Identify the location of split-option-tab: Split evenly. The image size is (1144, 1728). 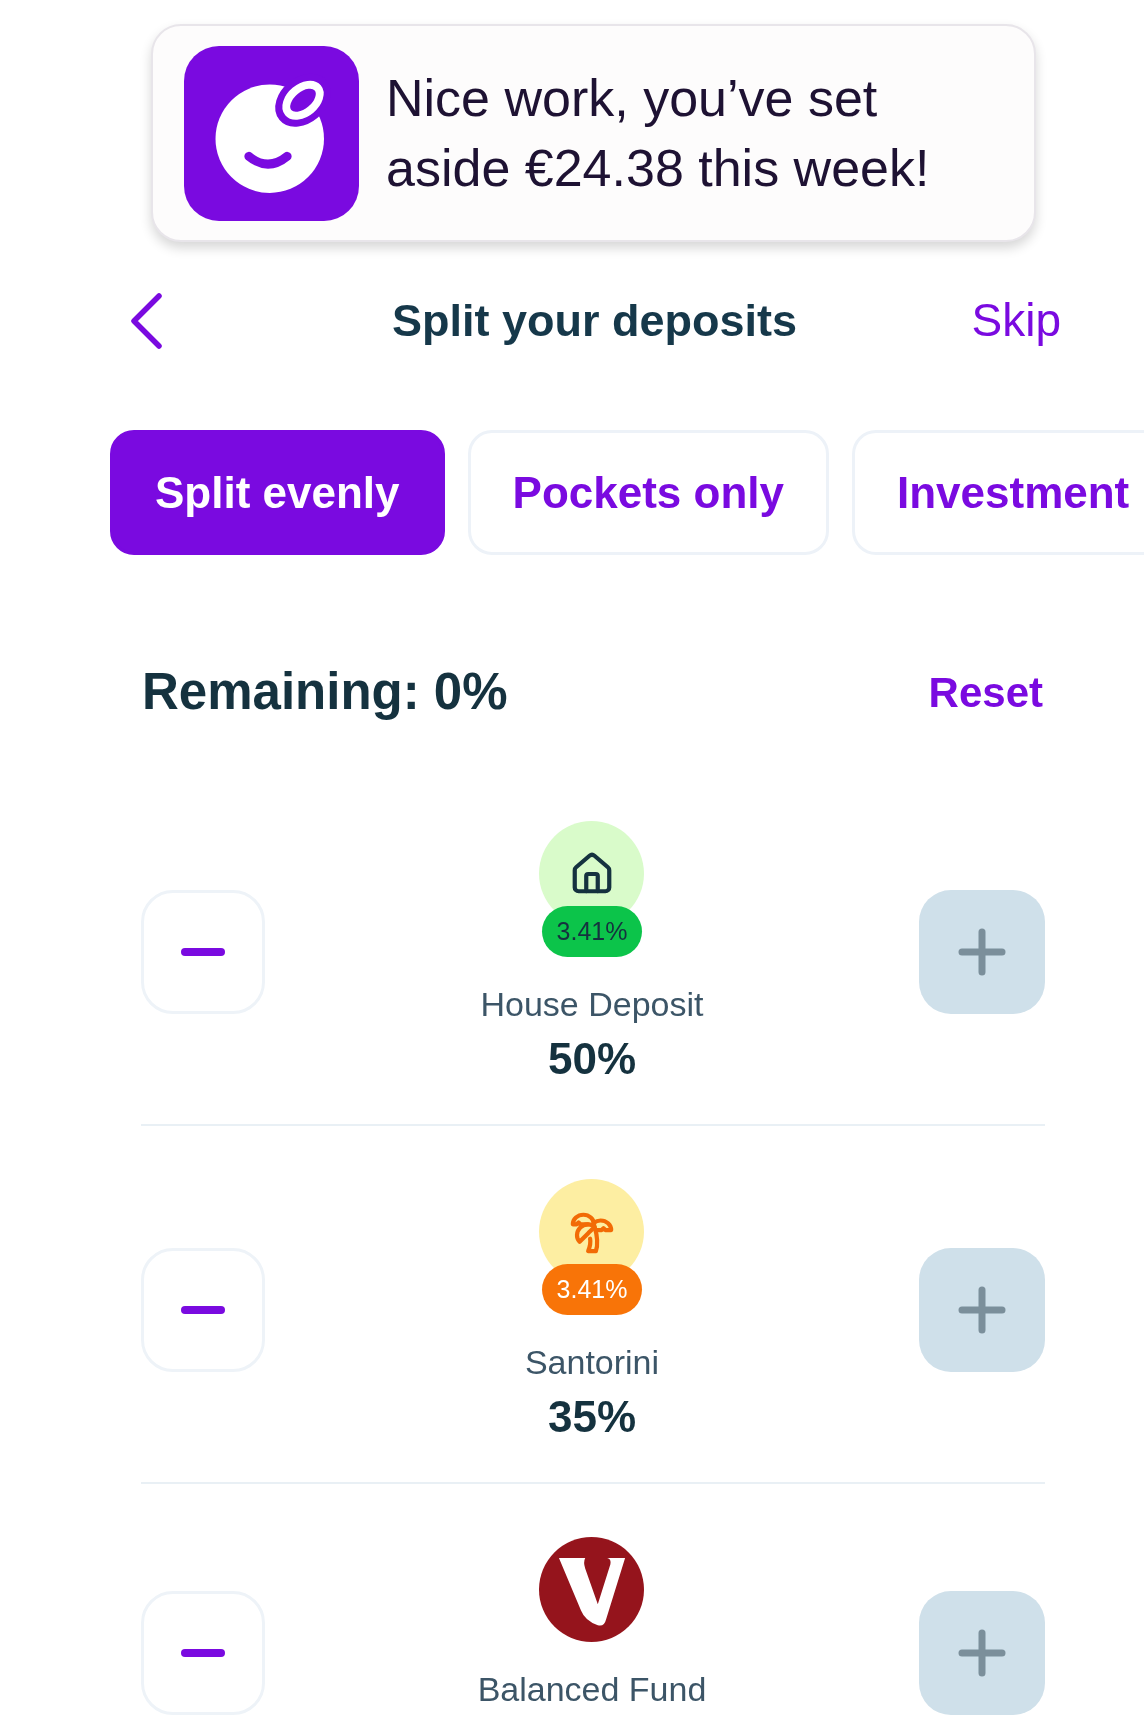
(277, 492).